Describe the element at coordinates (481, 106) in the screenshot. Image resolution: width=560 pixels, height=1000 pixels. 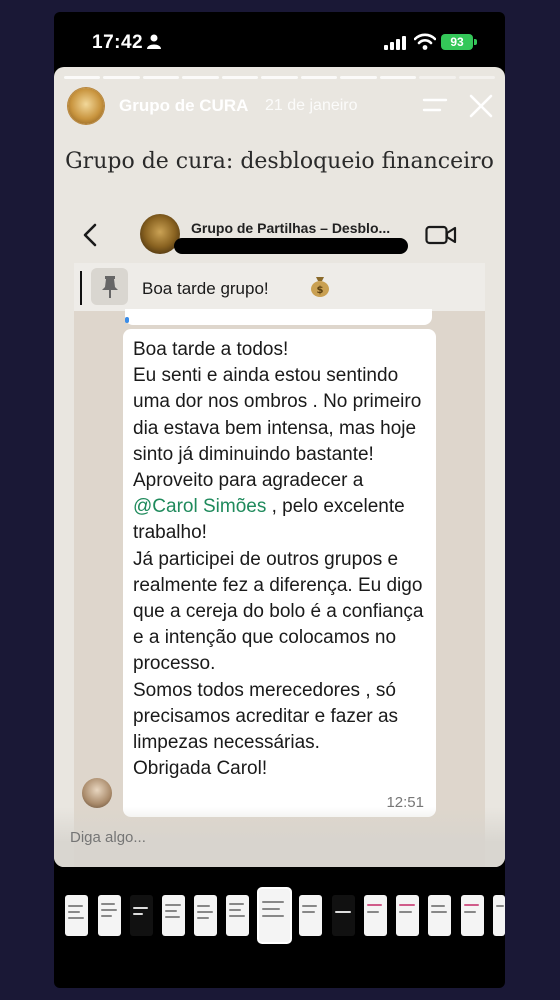
I see `close-icon` at that location.